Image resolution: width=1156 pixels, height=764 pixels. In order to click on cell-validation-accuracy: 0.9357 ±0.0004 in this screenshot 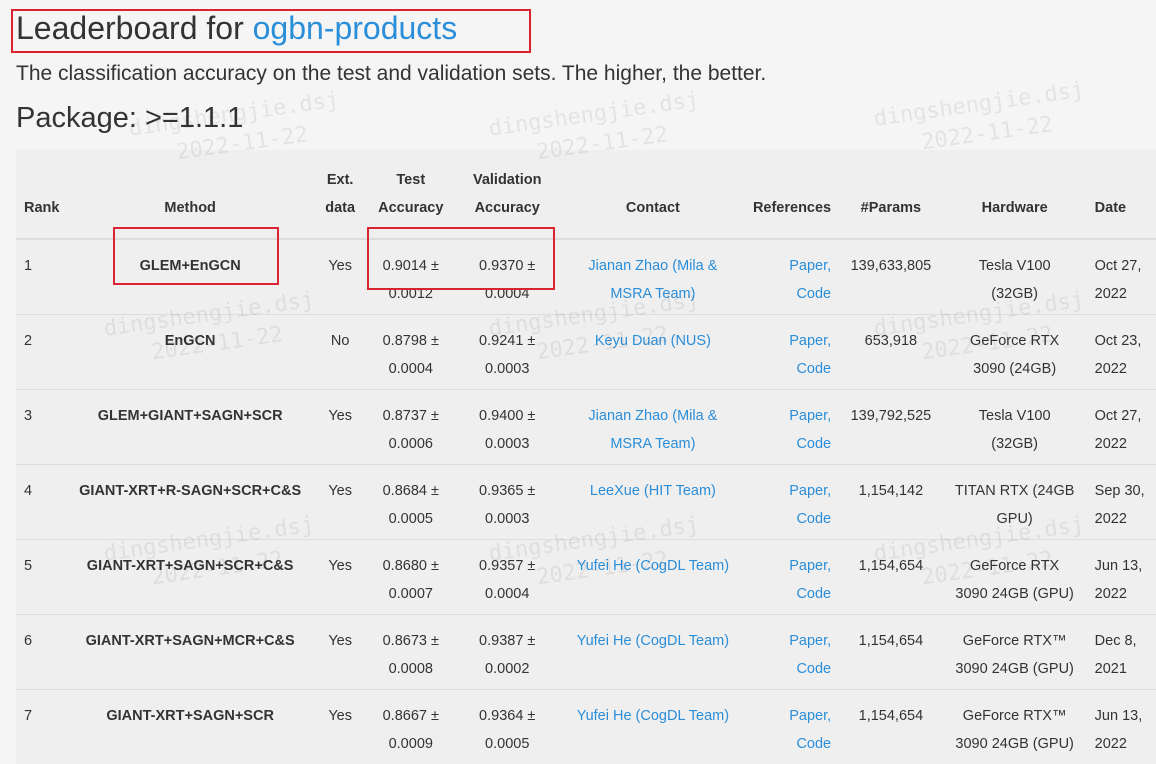, I will do `click(507, 577)`.